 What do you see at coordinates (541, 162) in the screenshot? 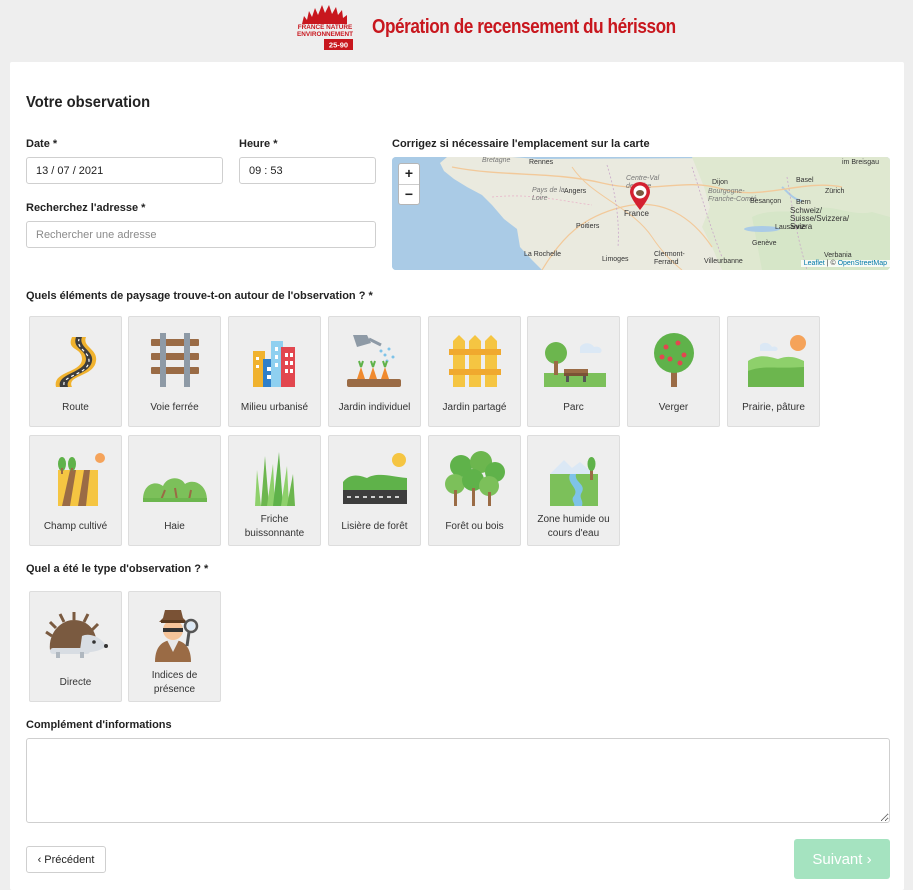
I see `map-place-rennes: Rennes` at bounding box center [541, 162].